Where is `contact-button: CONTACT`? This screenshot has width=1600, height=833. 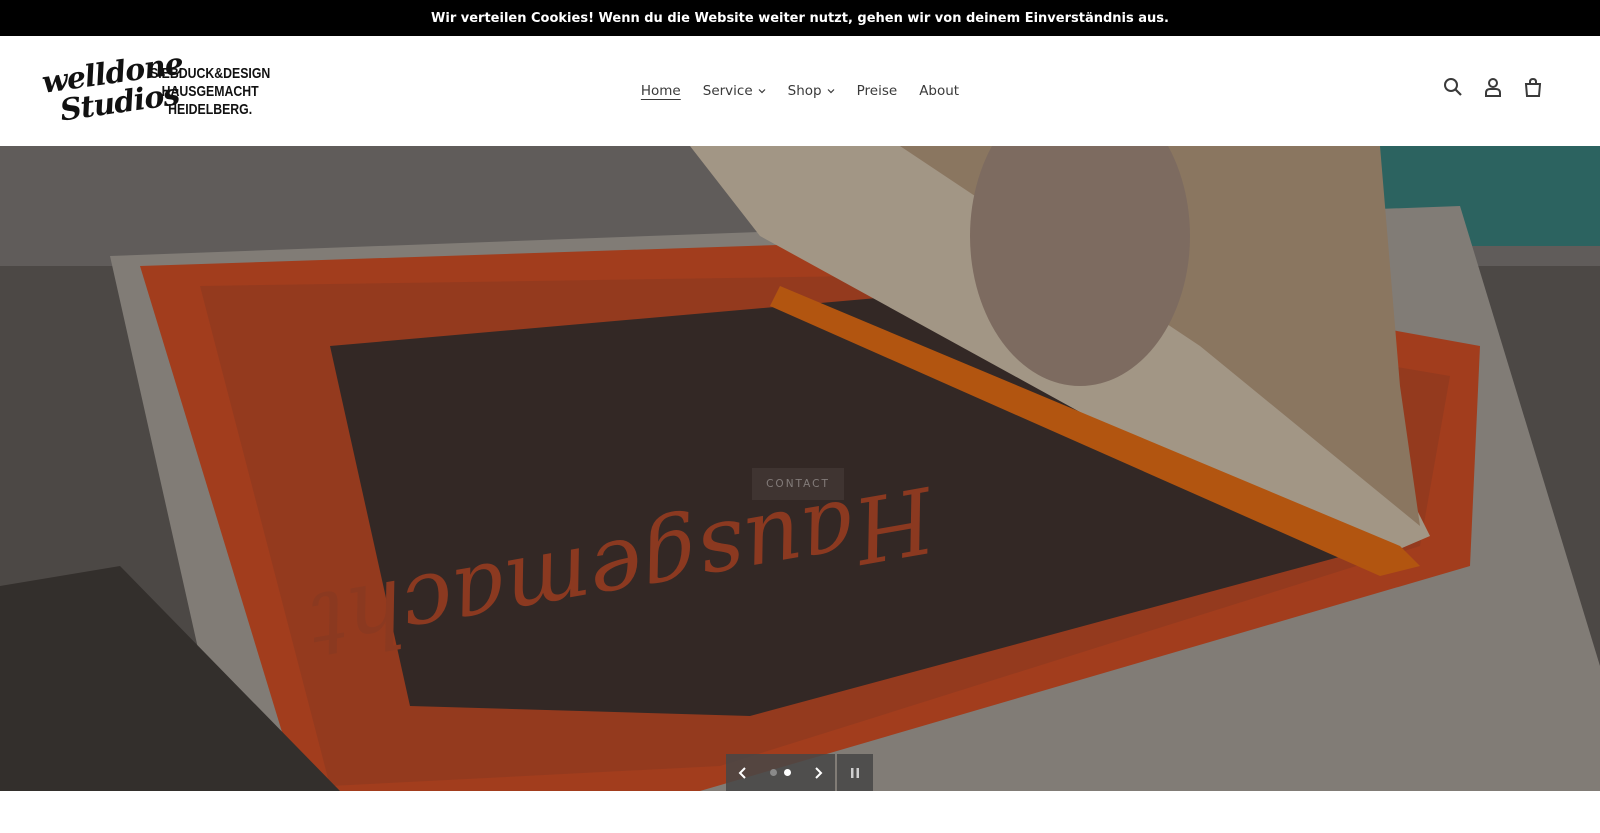 contact-button: CONTACT is located at coordinates (798, 484).